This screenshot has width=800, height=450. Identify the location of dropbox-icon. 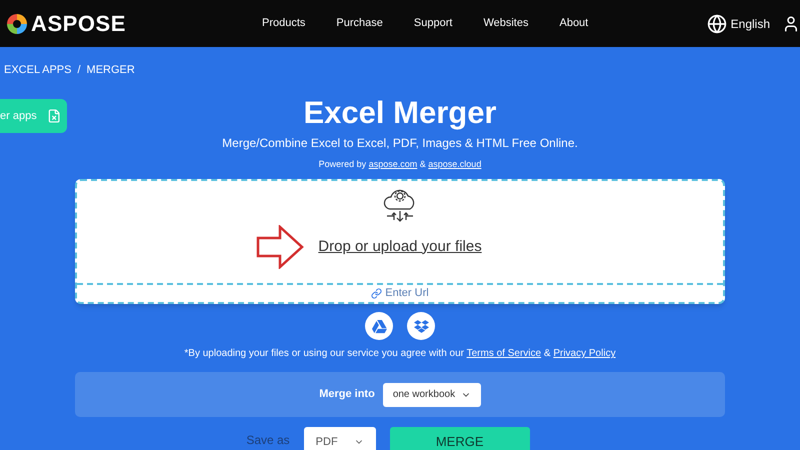
(421, 326).